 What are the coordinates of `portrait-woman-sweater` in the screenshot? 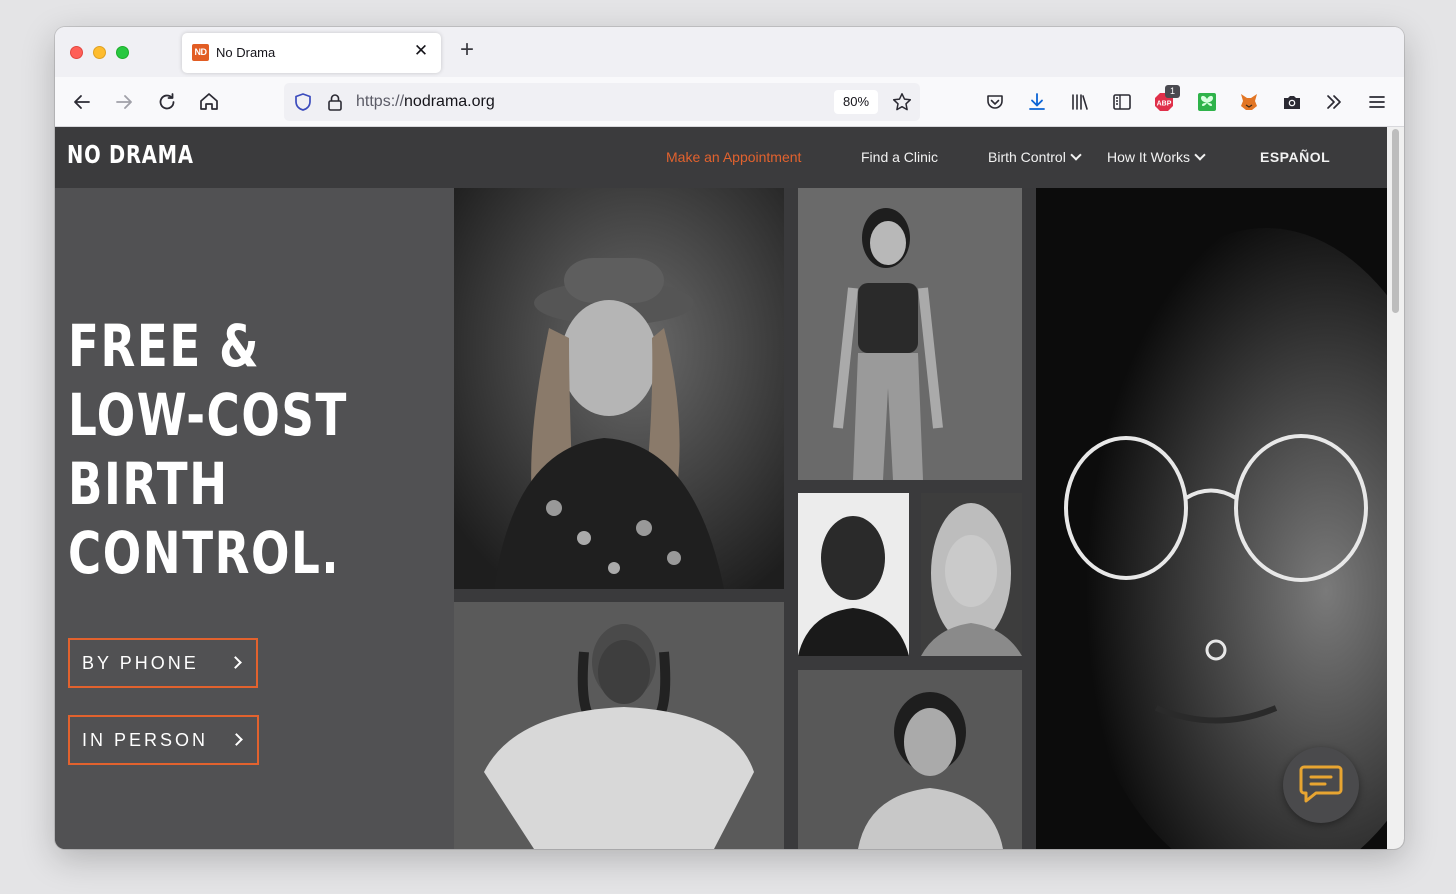 It's located at (619, 725).